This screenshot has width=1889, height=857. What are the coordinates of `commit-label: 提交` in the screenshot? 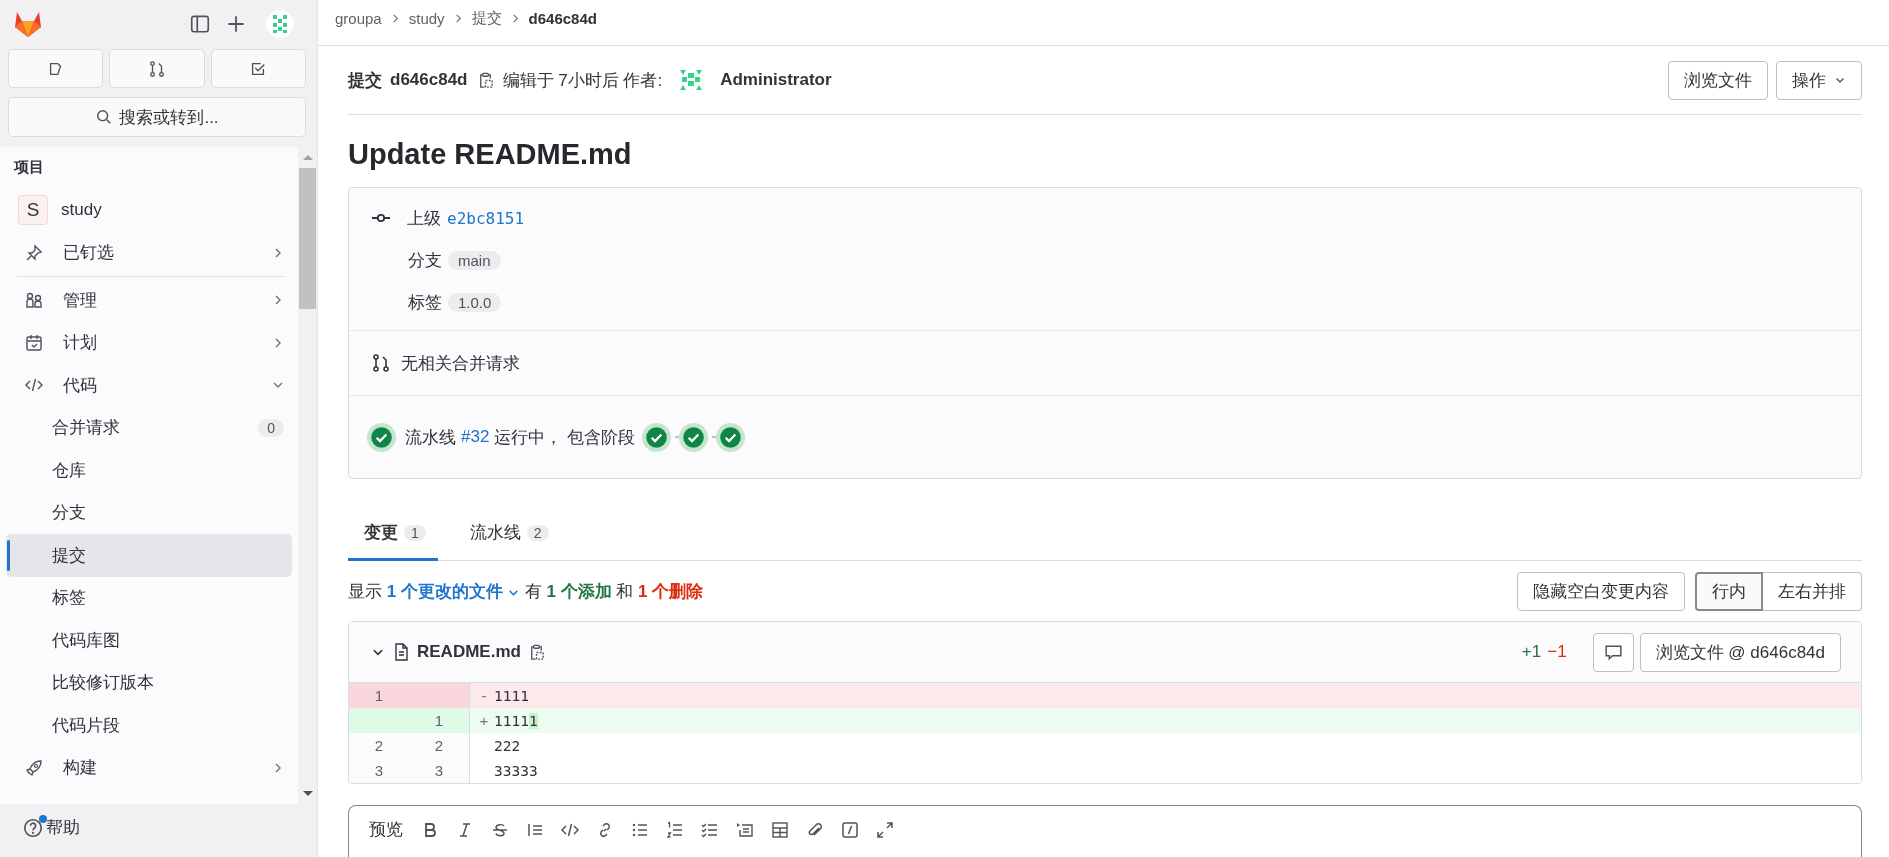 It's located at (365, 80).